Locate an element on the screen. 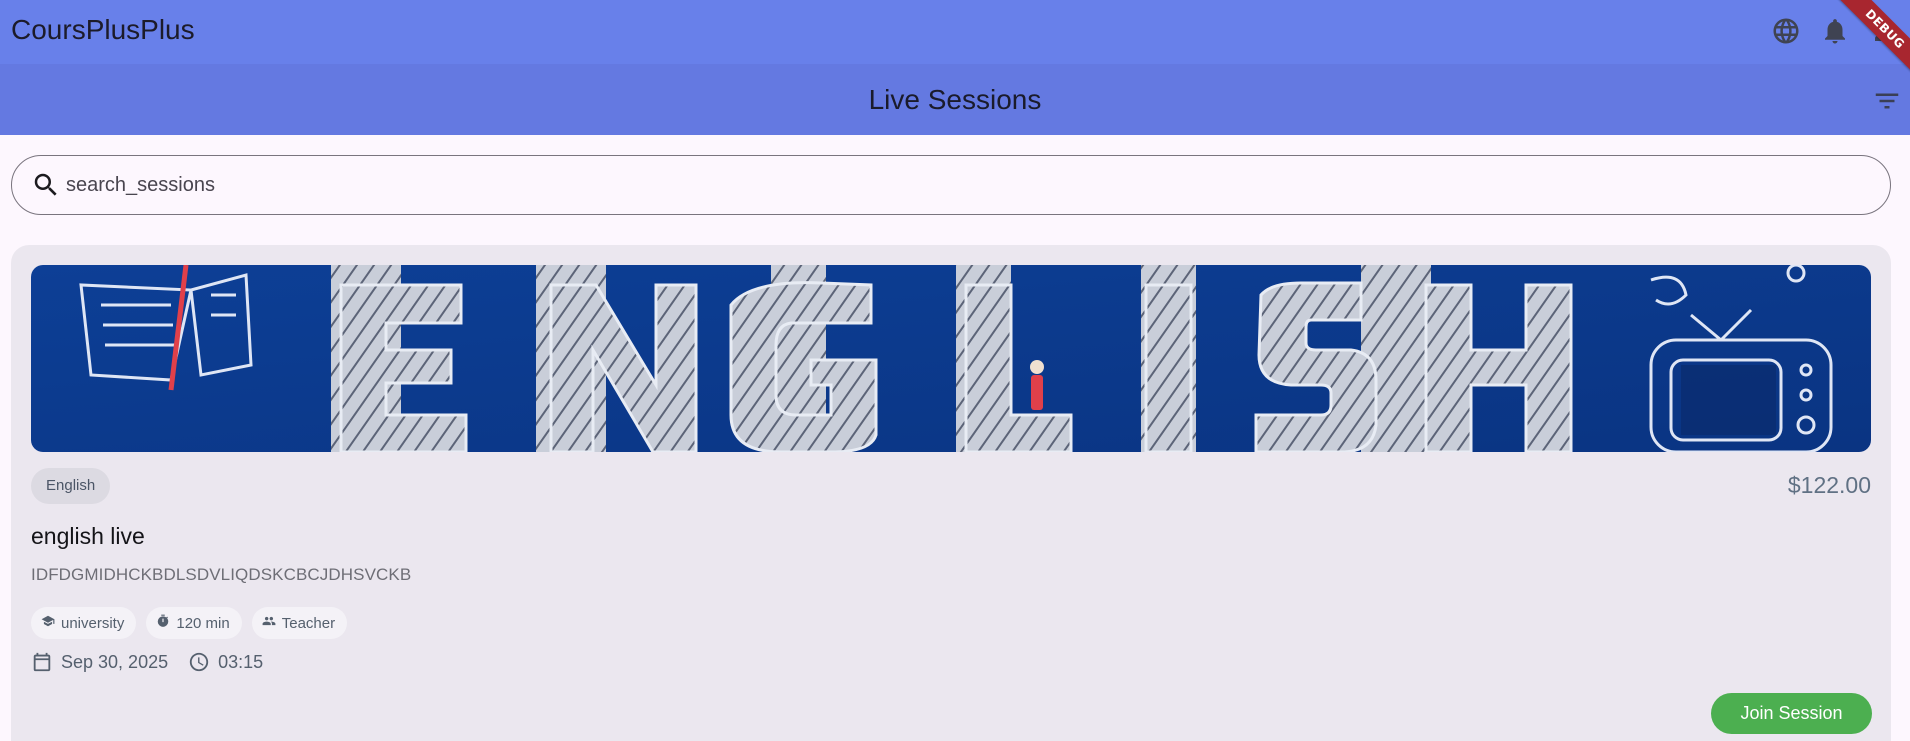 This screenshot has height=741, width=1910. people-icon is located at coordinates (269, 623).